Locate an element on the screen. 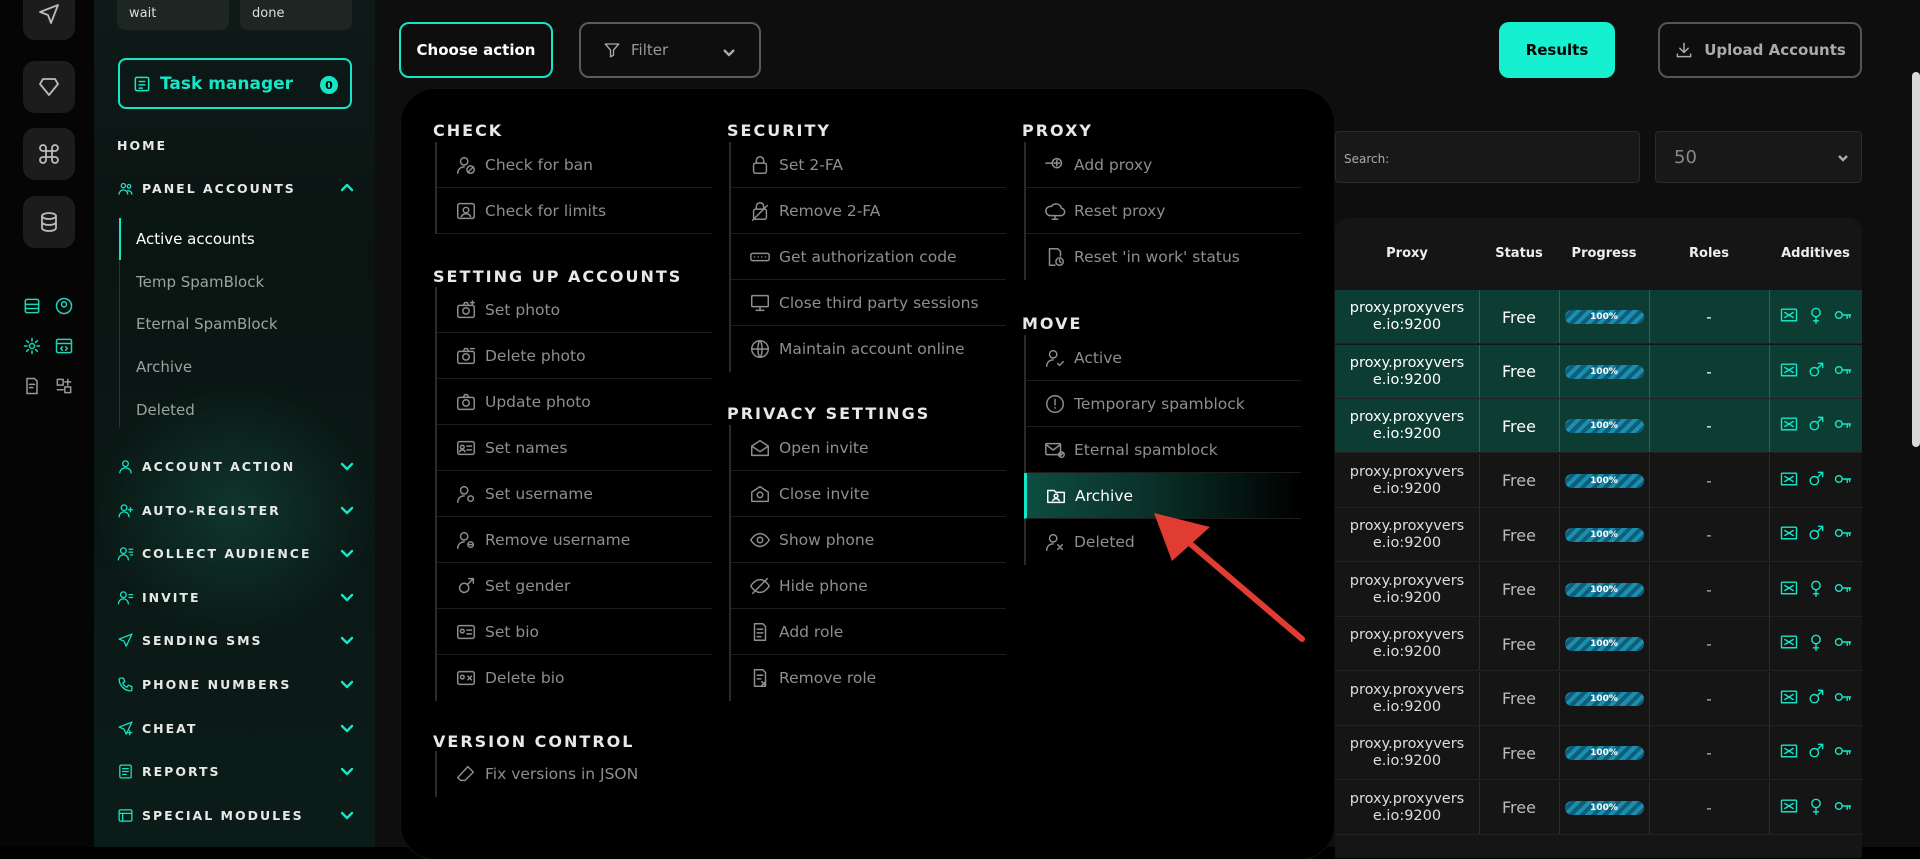 The image size is (1920, 859). set-2fa-item: Set 2-FA is located at coordinates (868, 165).